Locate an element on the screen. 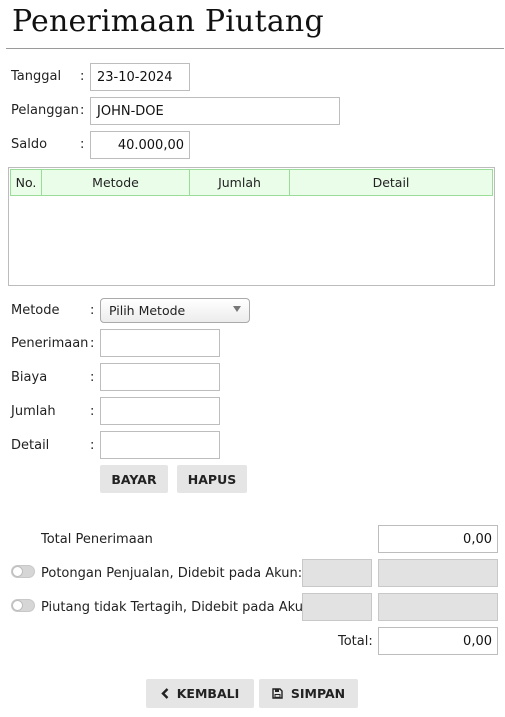  jumlah-input is located at coordinates (160, 411).